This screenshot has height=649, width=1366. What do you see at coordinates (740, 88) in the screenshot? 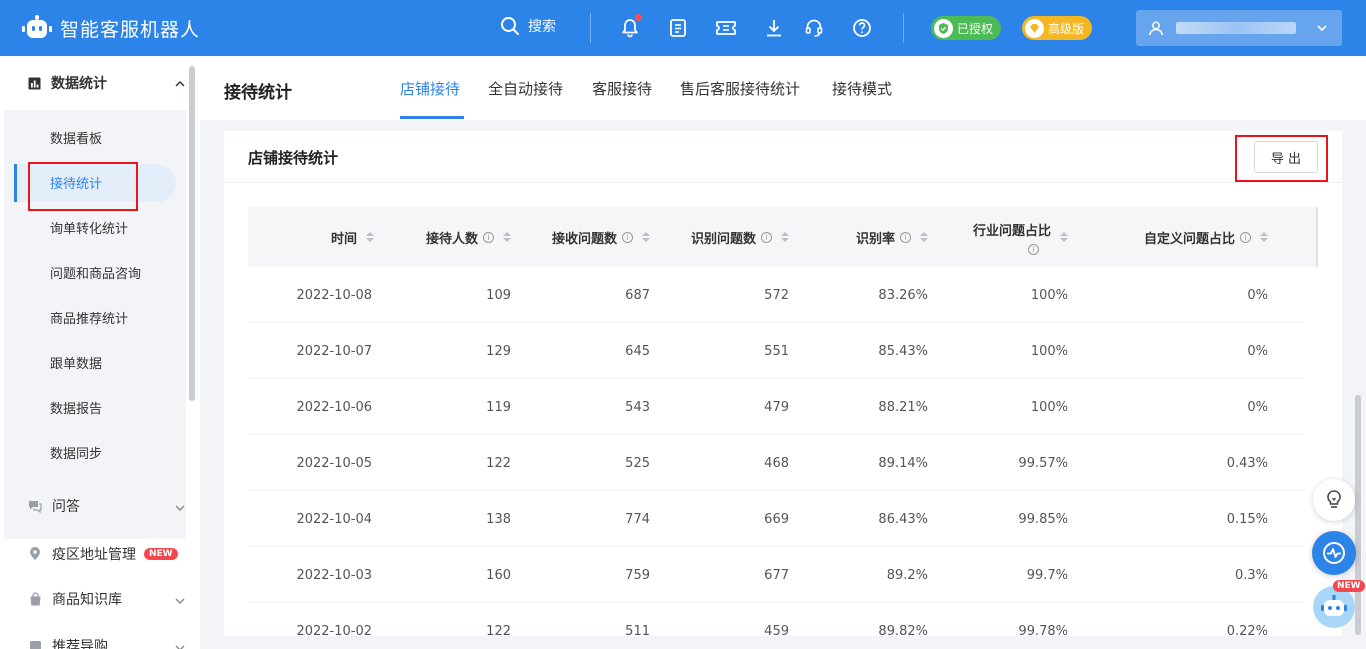
I see `tab-after-sales-stats: 售后客服接待统计` at bounding box center [740, 88].